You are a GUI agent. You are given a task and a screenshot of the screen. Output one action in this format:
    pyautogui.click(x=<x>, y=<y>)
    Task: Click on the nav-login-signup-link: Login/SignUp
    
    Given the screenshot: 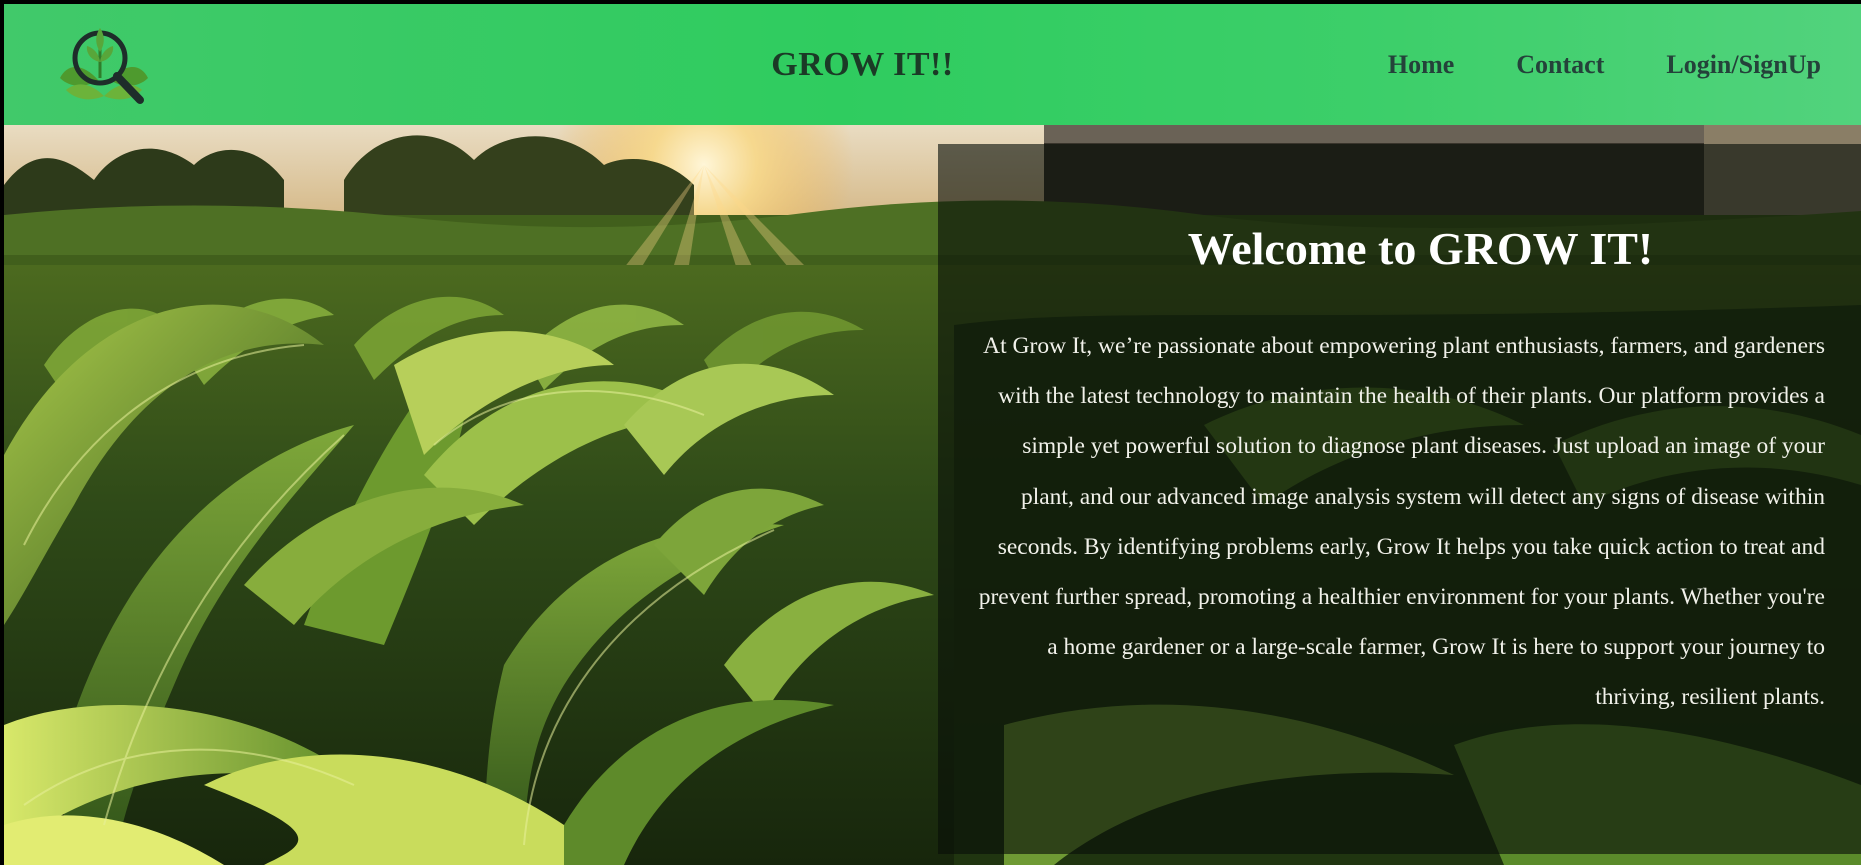 What is the action you would take?
    pyautogui.click(x=1743, y=65)
    